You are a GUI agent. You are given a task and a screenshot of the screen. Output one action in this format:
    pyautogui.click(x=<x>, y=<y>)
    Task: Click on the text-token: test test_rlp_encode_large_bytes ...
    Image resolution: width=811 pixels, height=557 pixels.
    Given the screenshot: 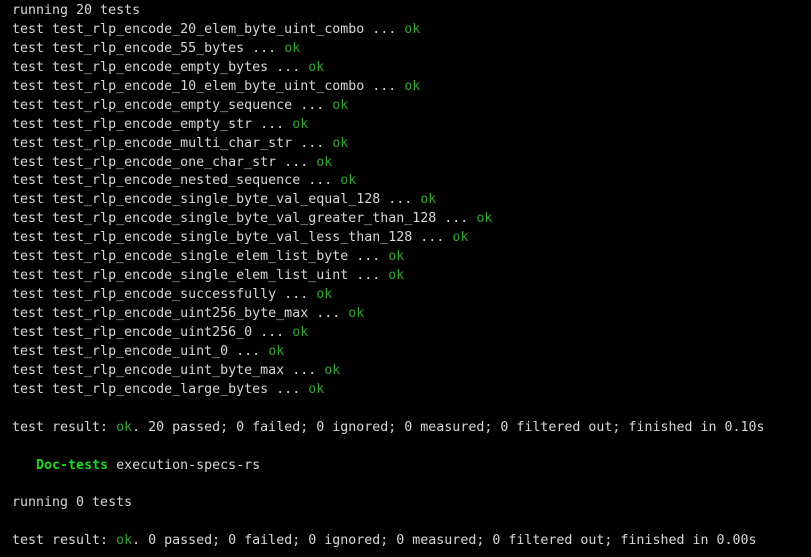 What is the action you would take?
    pyautogui.click(x=160, y=389)
    